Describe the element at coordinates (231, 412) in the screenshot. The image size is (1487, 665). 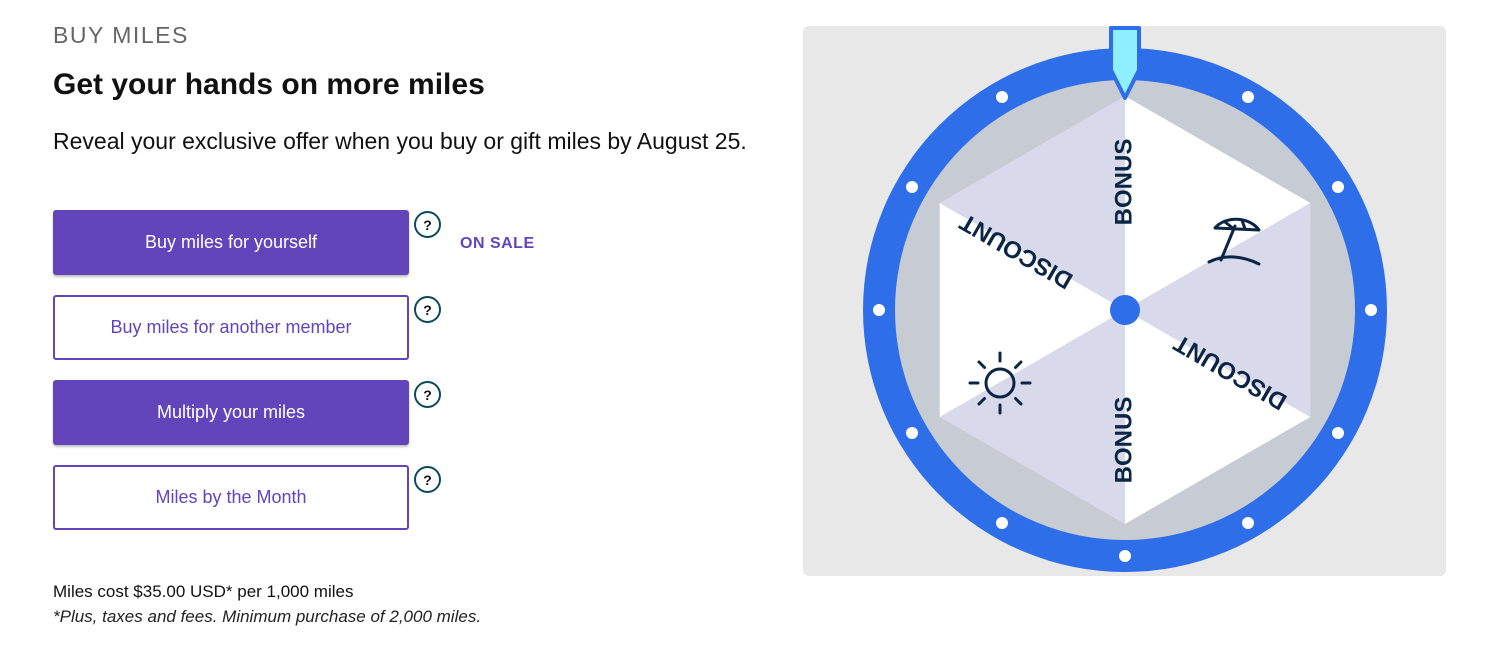
I see `multiply-your-miles-button: Multiply your miles` at that location.